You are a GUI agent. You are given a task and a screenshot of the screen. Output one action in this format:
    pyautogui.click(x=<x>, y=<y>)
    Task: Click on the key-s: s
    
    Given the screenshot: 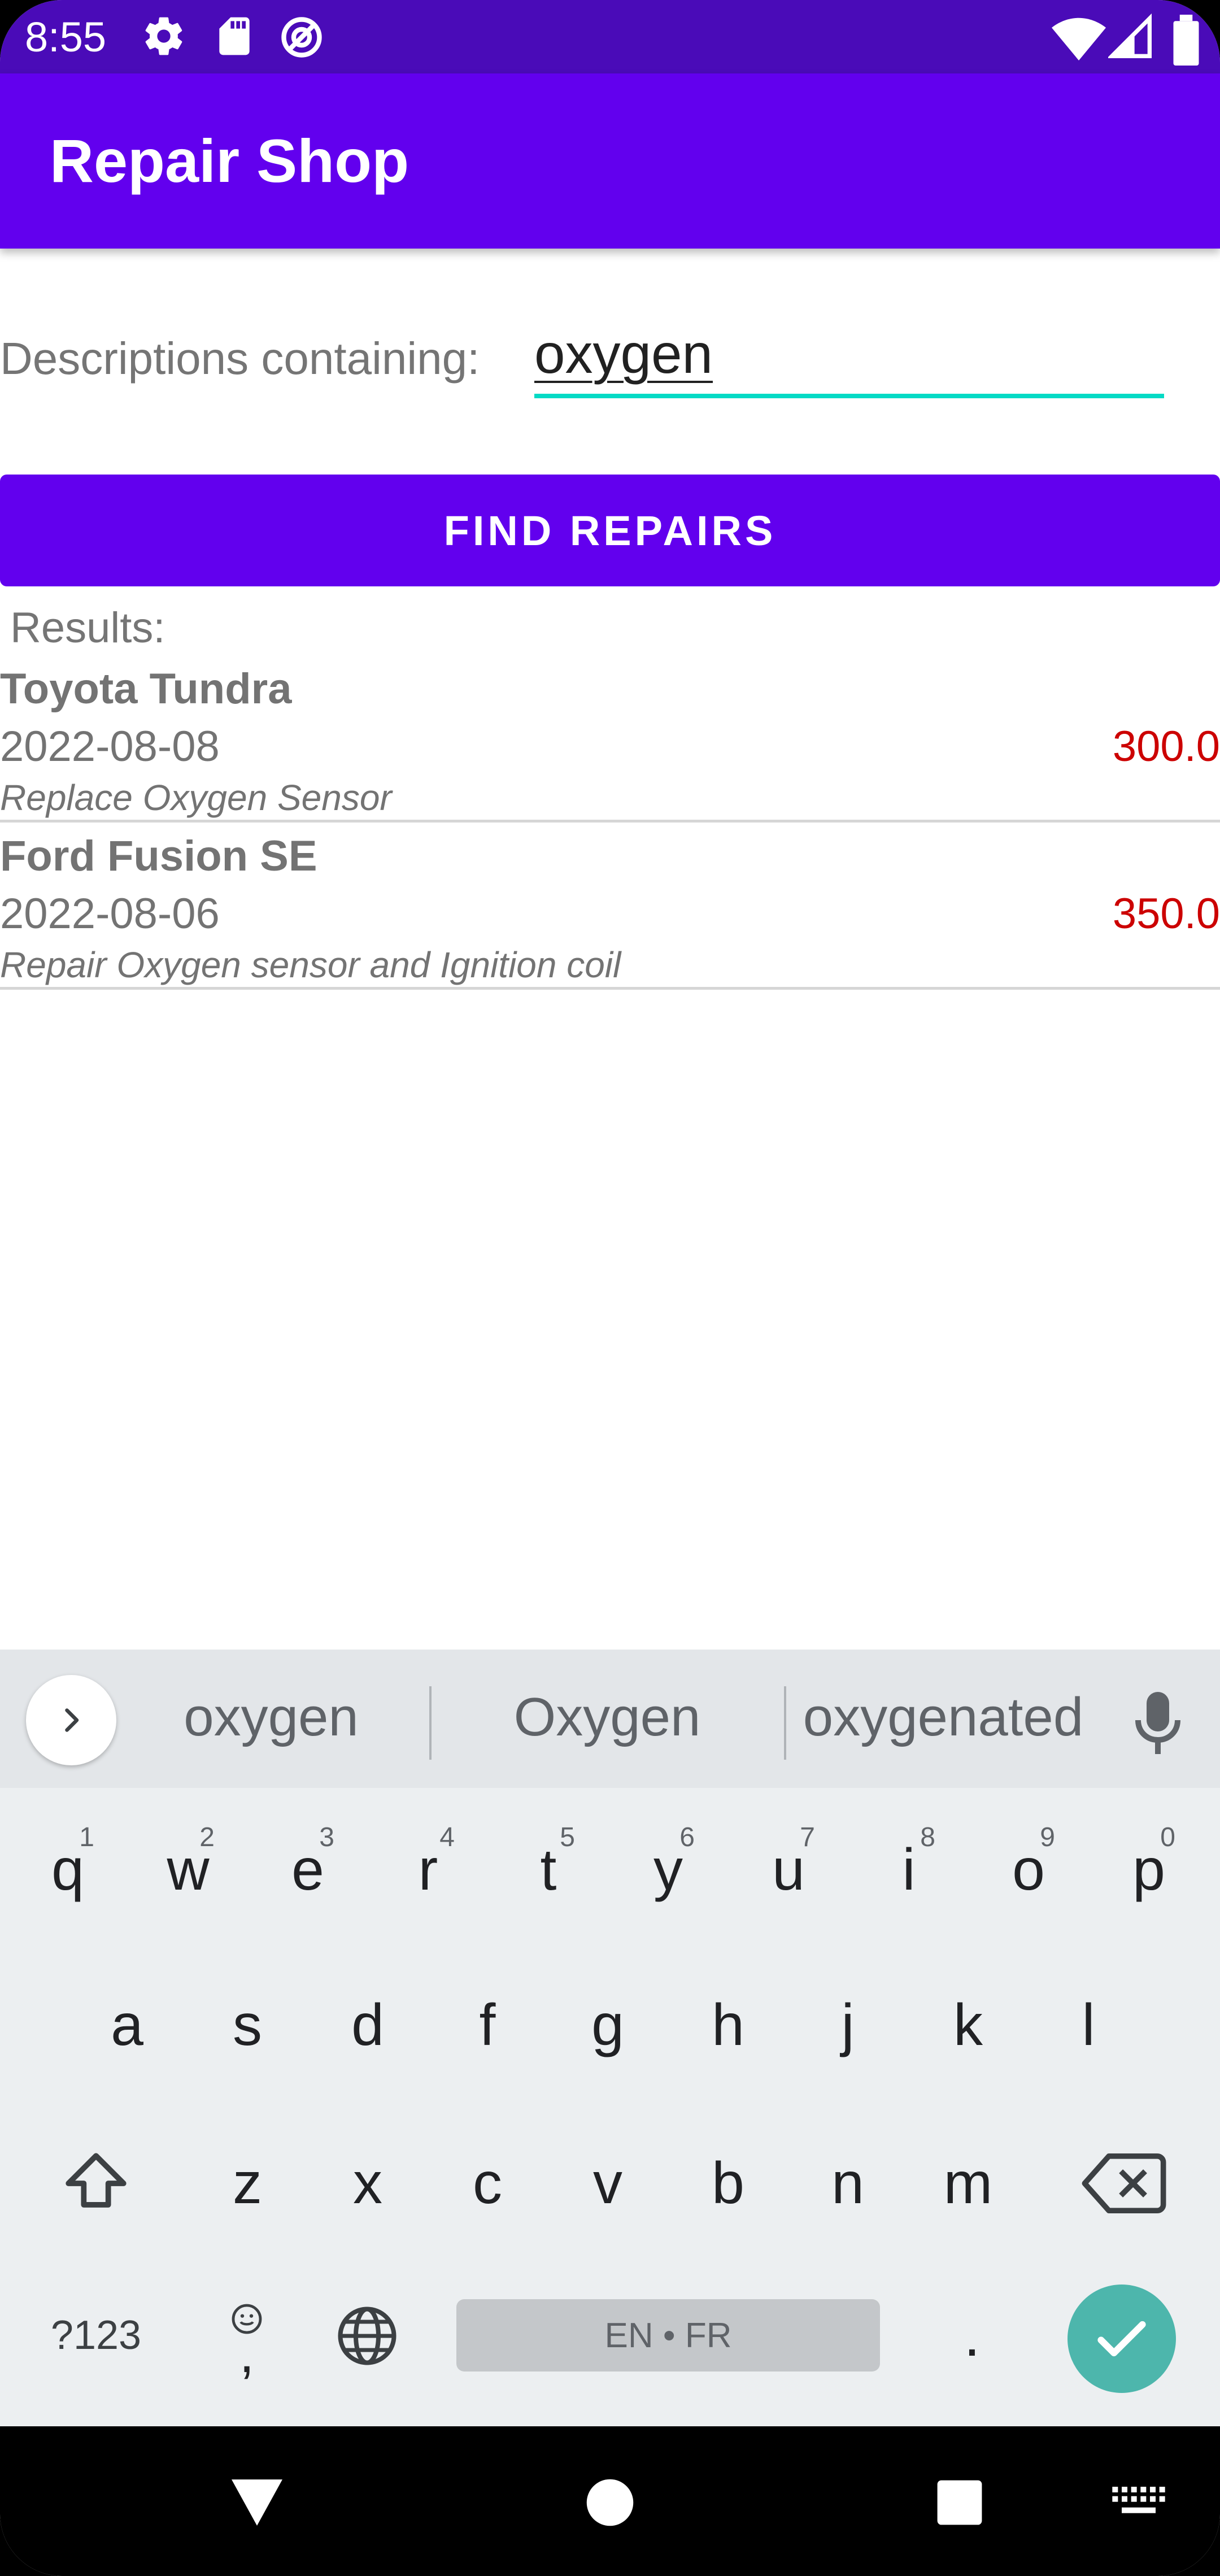 What is the action you would take?
    pyautogui.click(x=247, y=2025)
    